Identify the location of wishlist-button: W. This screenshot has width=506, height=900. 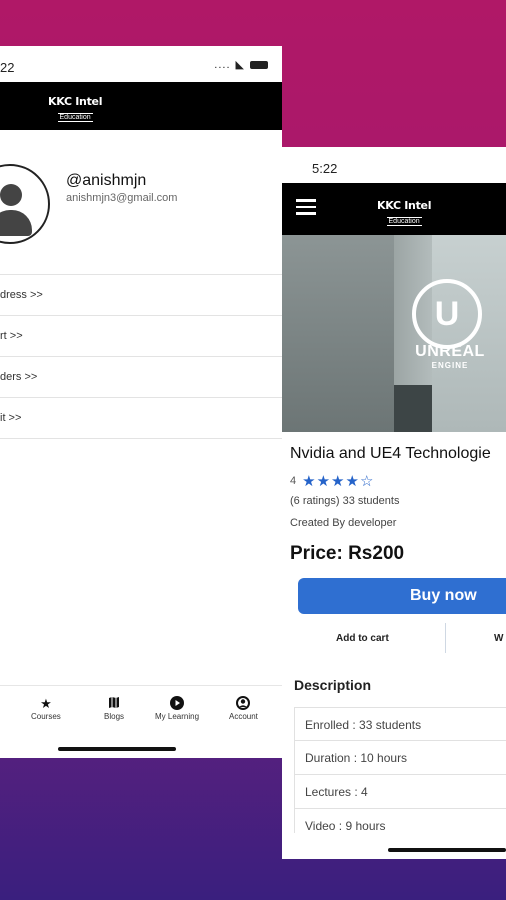
(498, 638).